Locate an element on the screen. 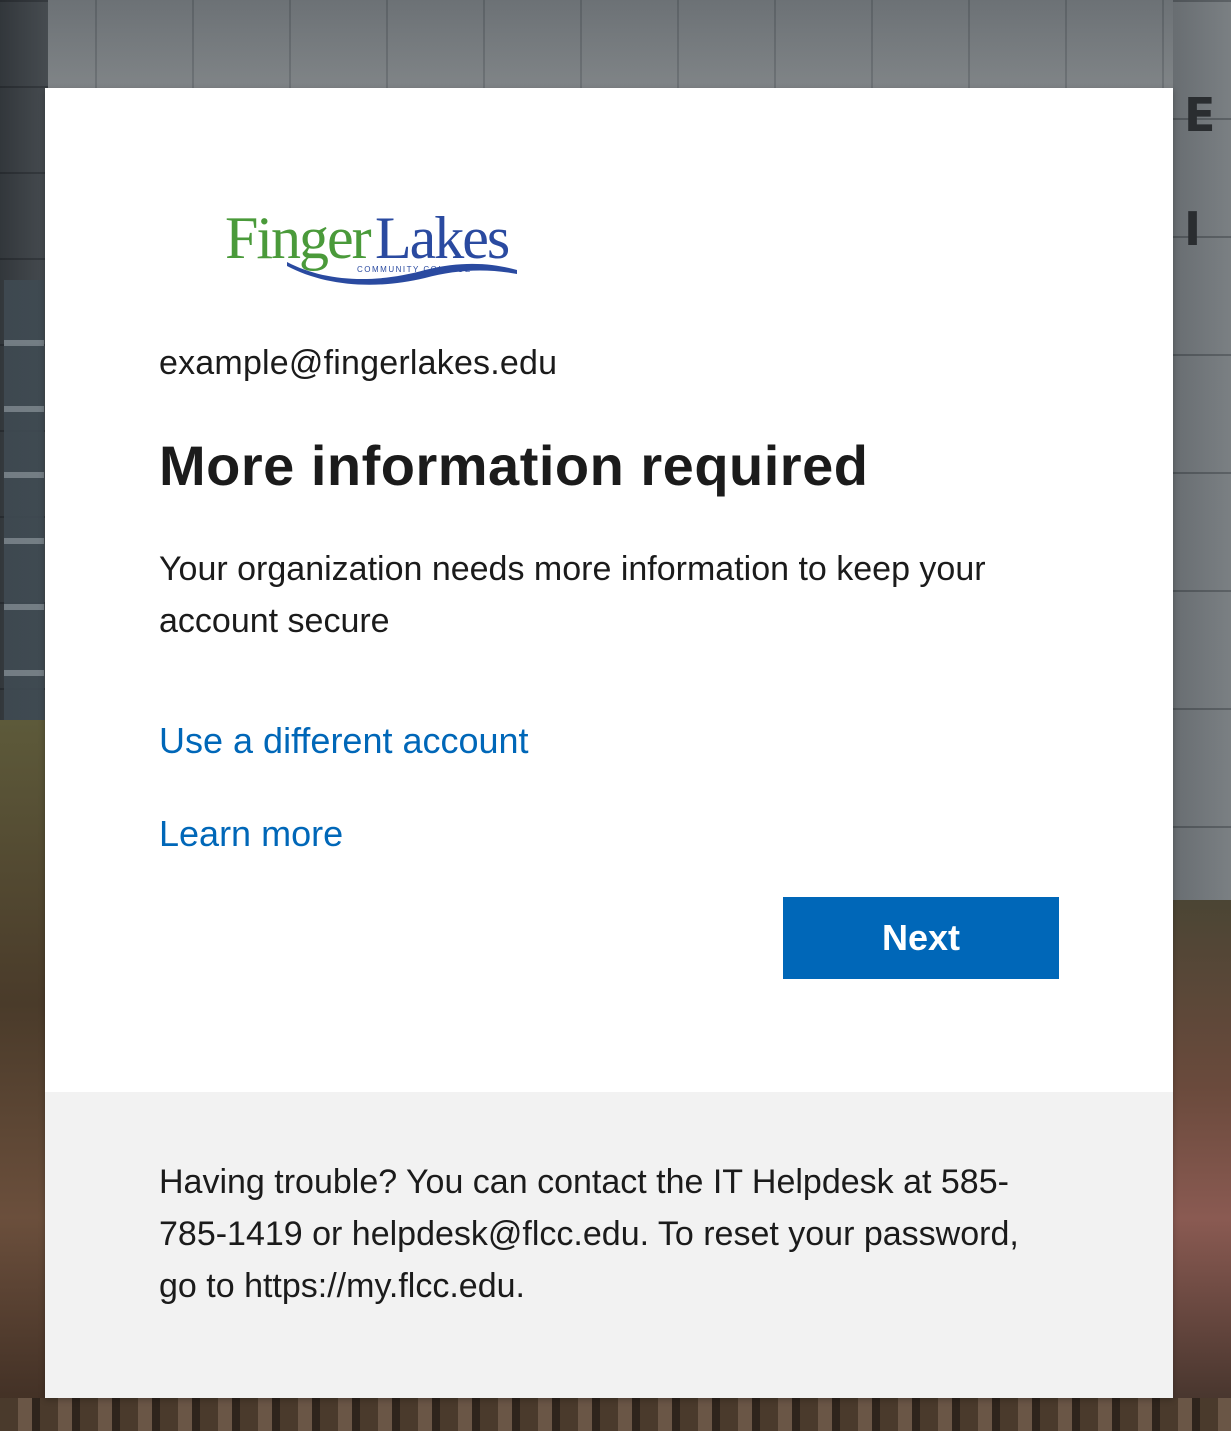 The width and height of the screenshot is (1231, 1431). background-windows-left is located at coordinates (24, 510).